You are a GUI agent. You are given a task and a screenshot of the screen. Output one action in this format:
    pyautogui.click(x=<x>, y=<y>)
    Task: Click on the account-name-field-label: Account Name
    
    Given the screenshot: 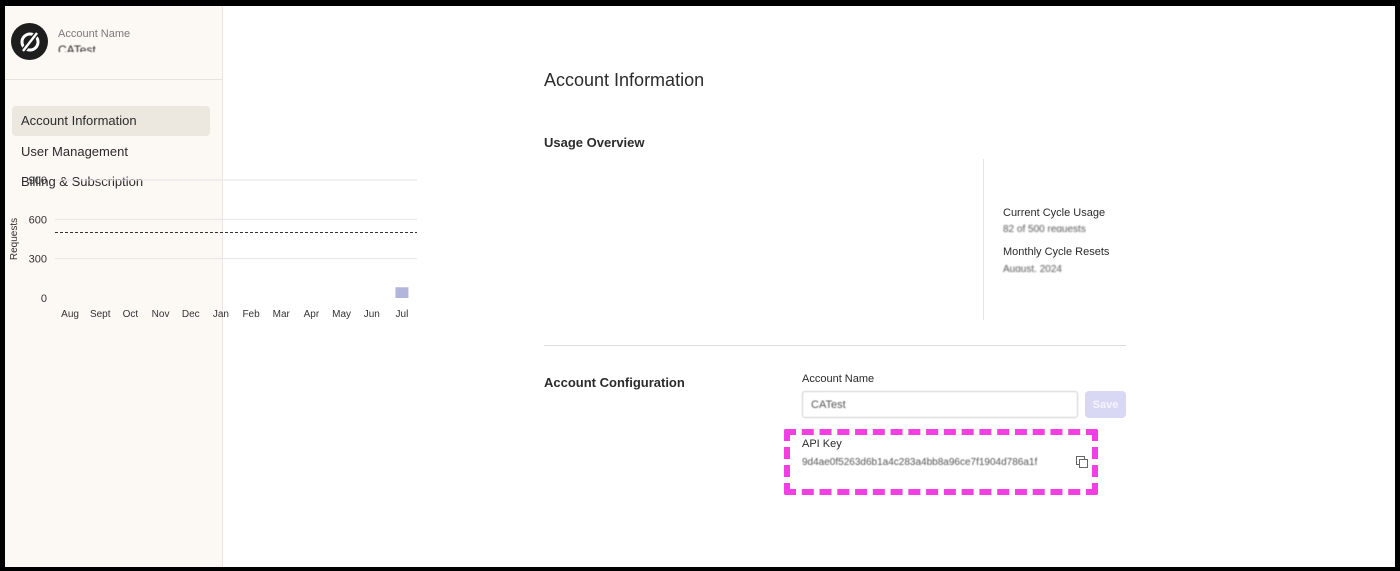 What is the action you would take?
    pyautogui.click(x=838, y=379)
    